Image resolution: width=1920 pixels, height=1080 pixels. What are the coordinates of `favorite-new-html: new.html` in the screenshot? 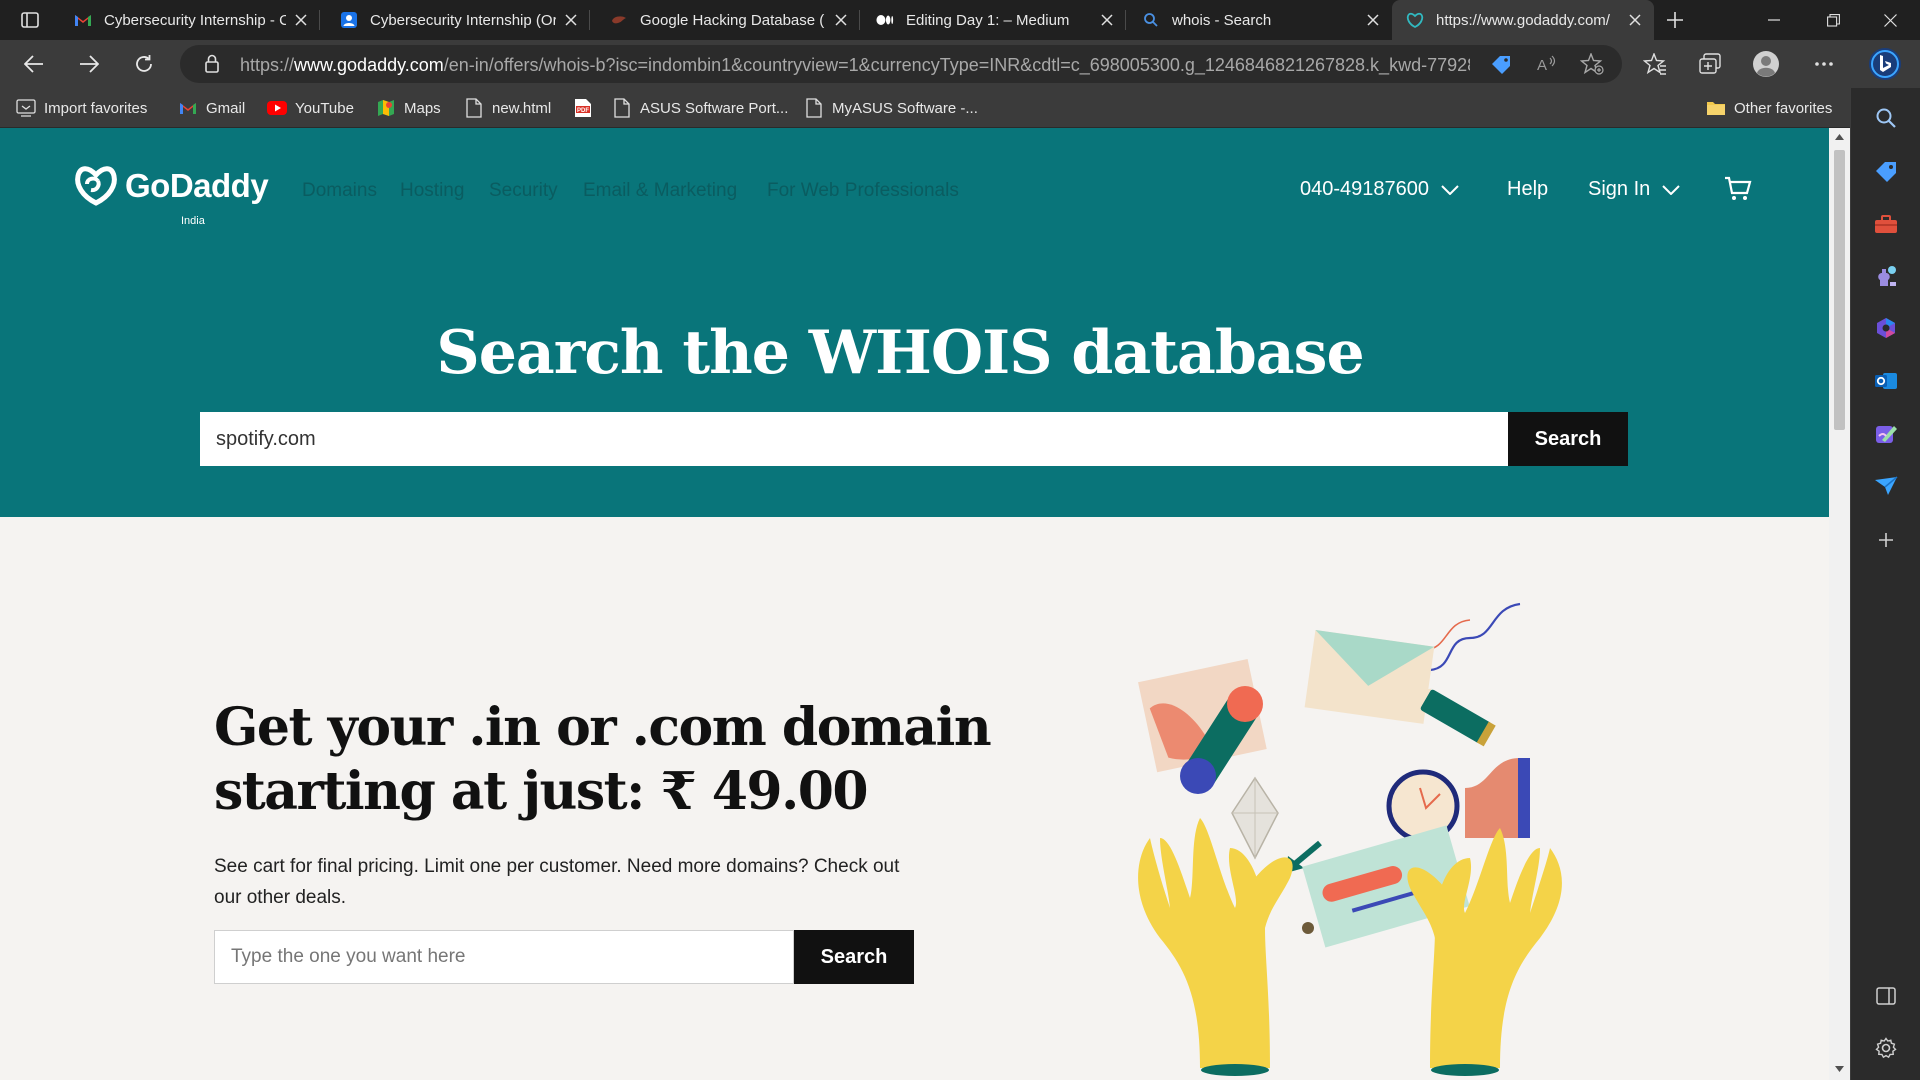 It's located at (507, 108).